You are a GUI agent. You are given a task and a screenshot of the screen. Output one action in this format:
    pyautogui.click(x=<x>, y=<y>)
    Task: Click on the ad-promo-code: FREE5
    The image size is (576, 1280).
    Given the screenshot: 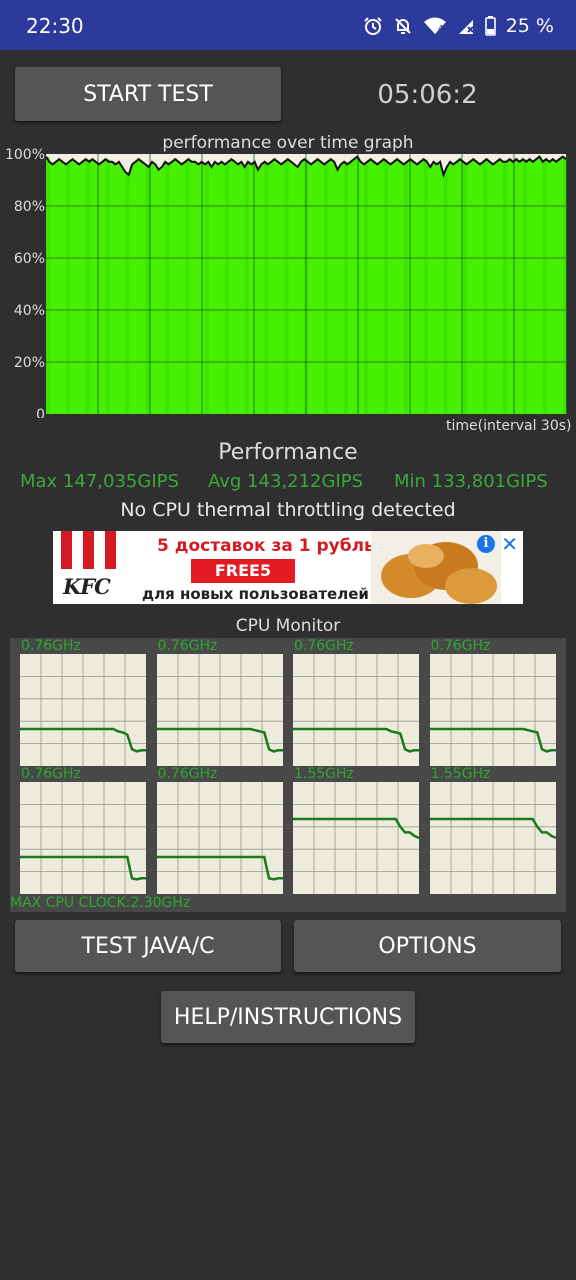 What is the action you would take?
    pyautogui.click(x=243, y=571)
    